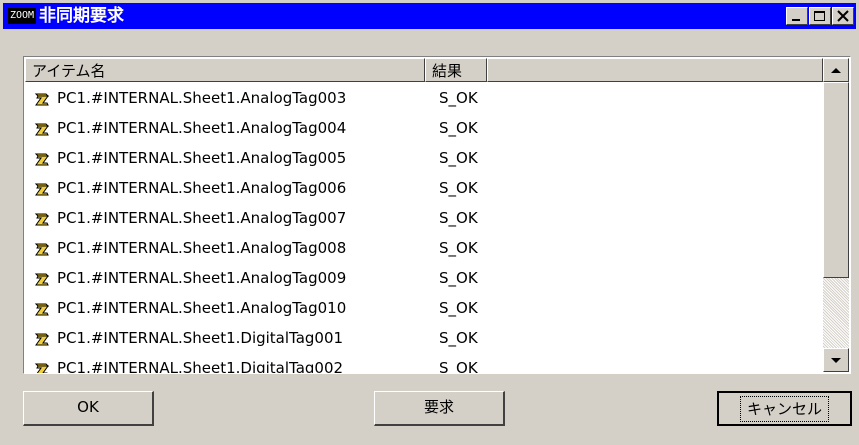 The height and width of the screenshot is (445, 859). Describe the element at coordinates (225, 70) in the screenshot. I see `column-header-item-name: アイテム名` at that location.